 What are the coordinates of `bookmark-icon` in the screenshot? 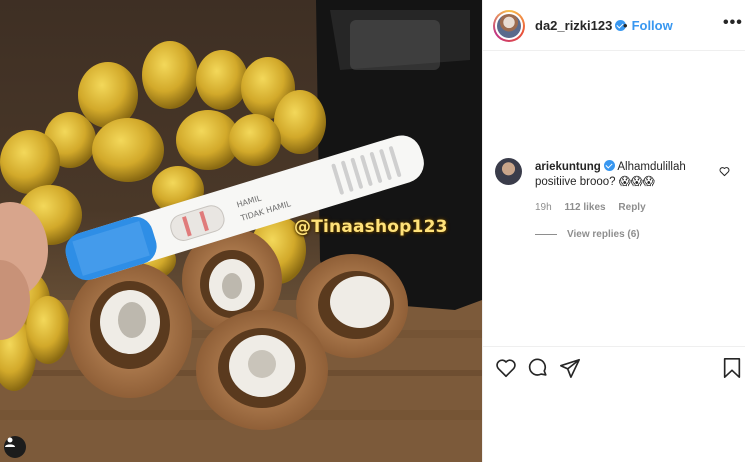 It's located at (732, 368).